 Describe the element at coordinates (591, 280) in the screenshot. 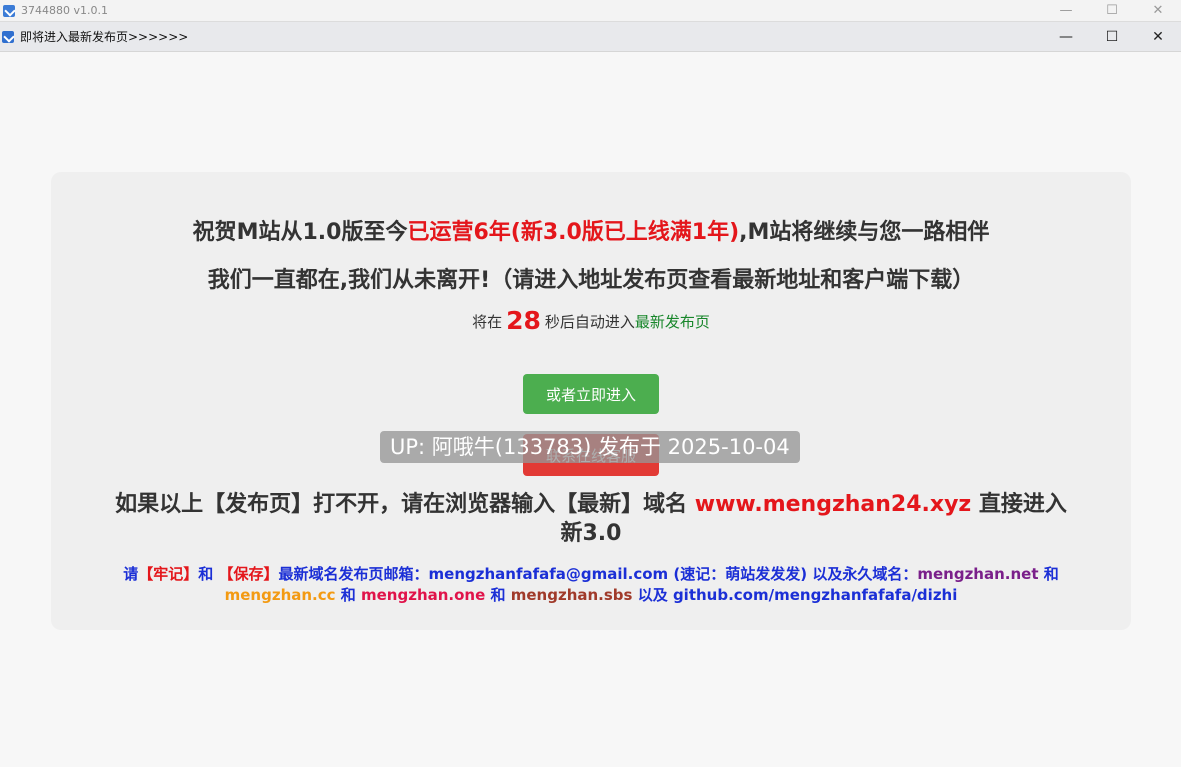

I see `subheadline: 我们一直都在,我们从未离开!（请进入地址发布页查看最新地址和客户端下载）` at that location.